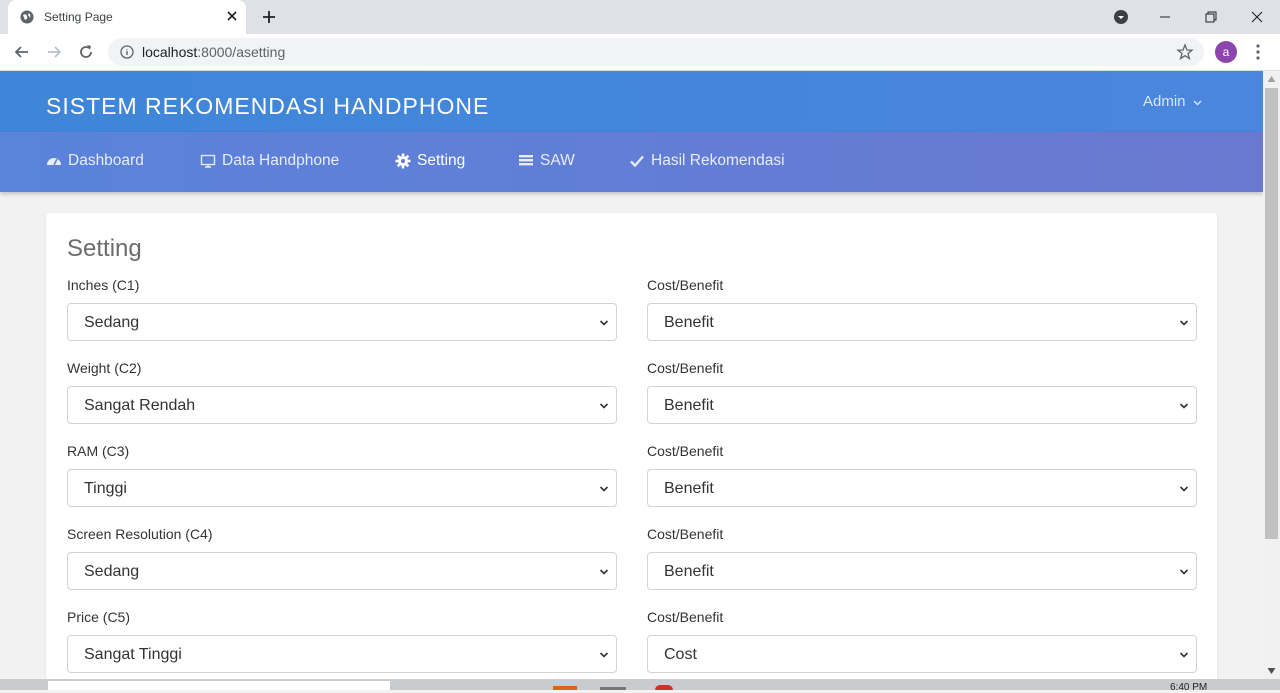 The width and height of the screenshot is (1280, 693). Describe the element at coordinates (1164, 101) in the screenshot. I see `user-menu-label: Admin` at that location.